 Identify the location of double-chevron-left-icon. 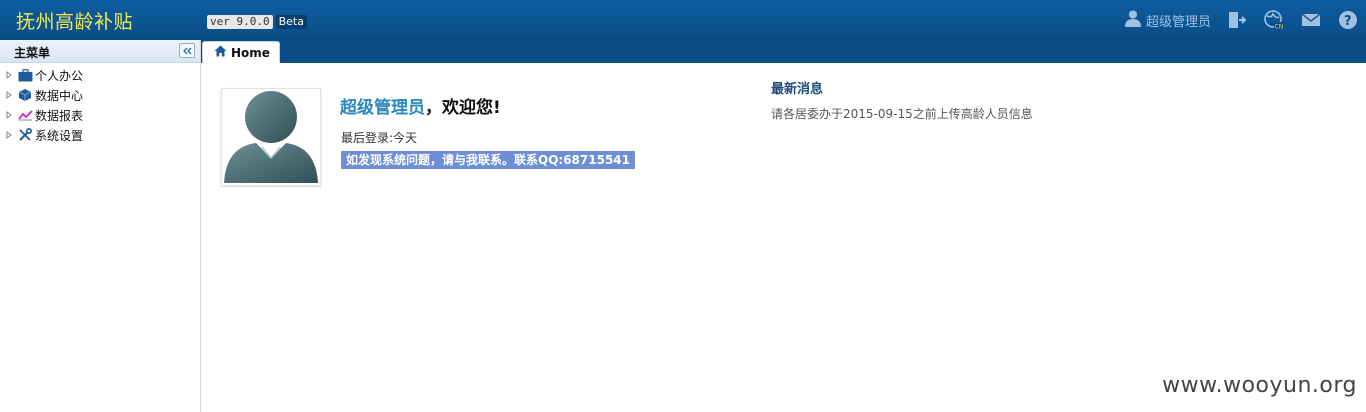
(187, 50).